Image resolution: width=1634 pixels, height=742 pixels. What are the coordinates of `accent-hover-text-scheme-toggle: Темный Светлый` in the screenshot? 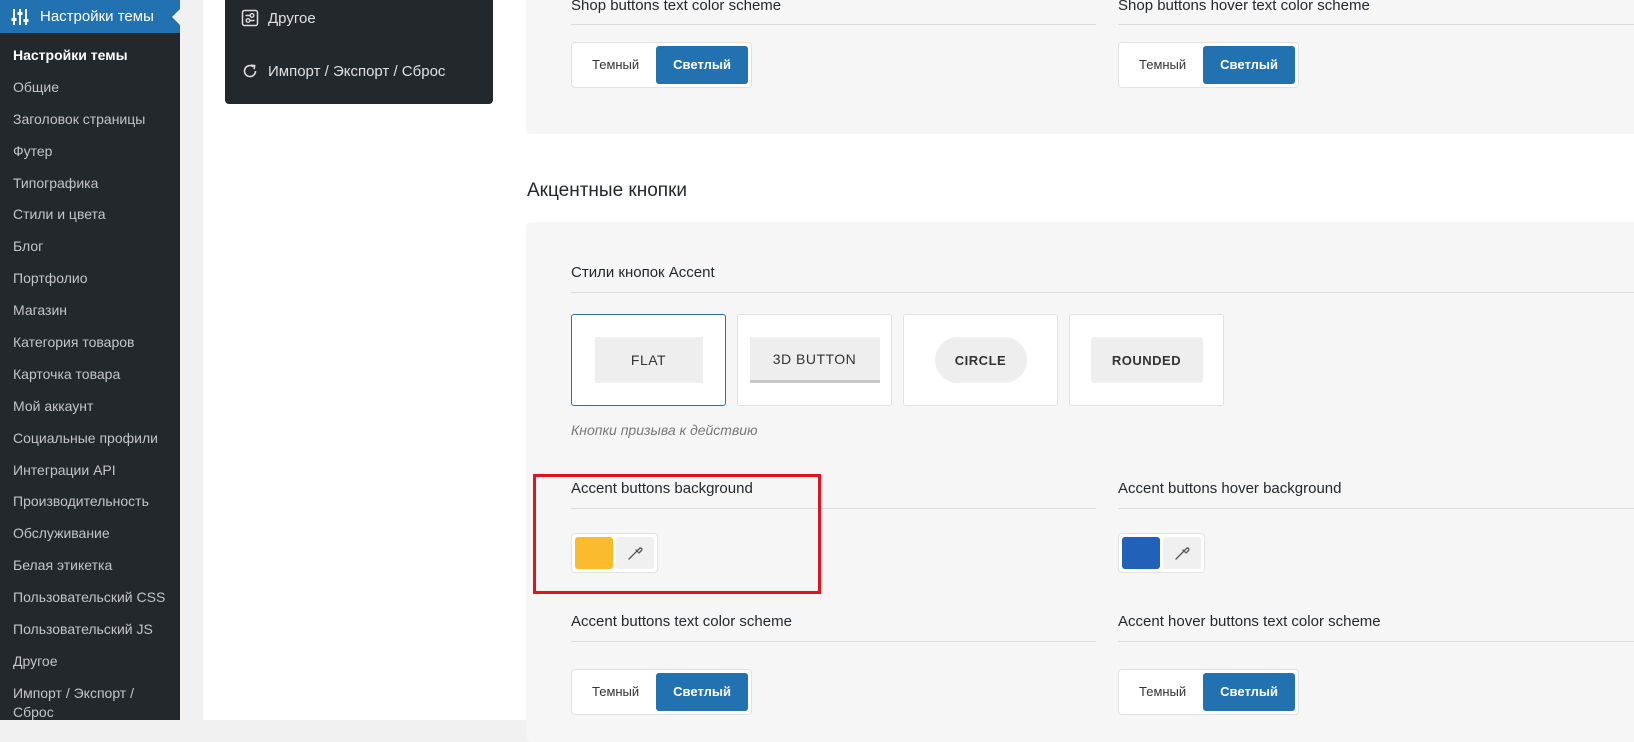 It's located at (1208, 692).